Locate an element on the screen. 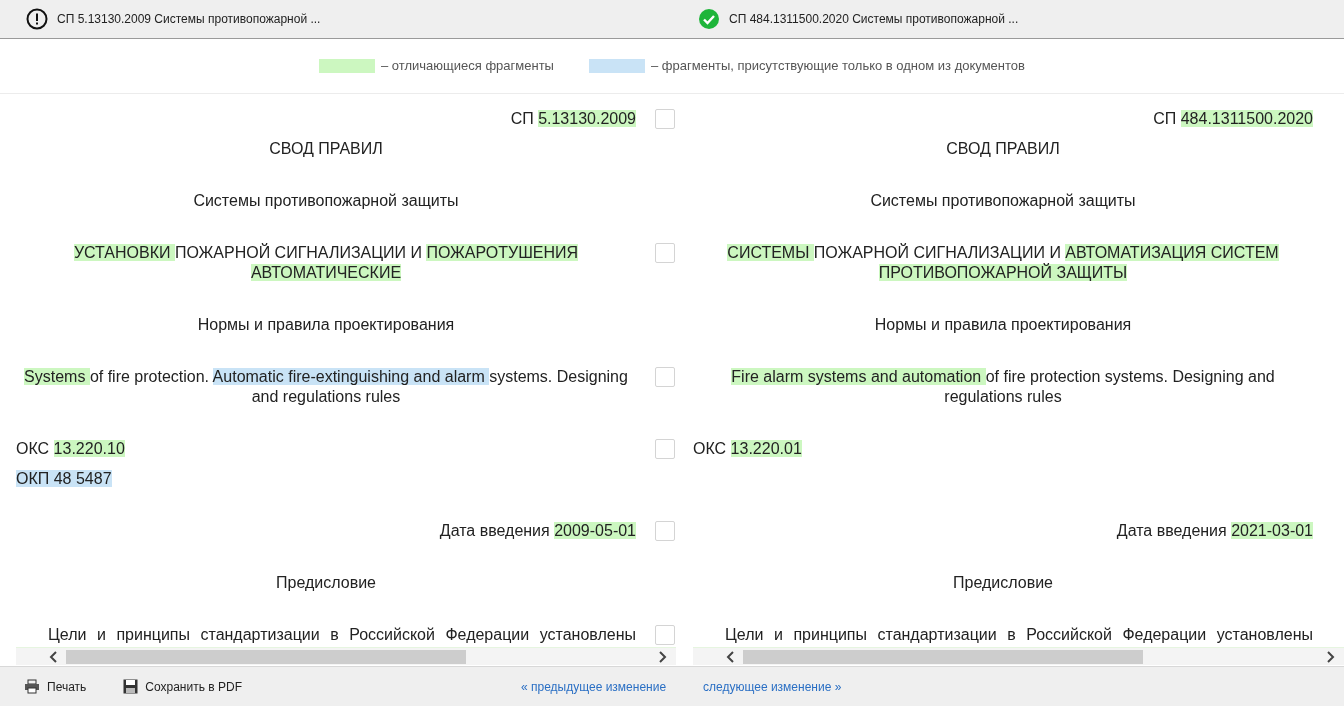 The height and width of the screenshot is (706, 1344). legend-label: – отличающиеся фрагменты is located at coordinates (467, 66).